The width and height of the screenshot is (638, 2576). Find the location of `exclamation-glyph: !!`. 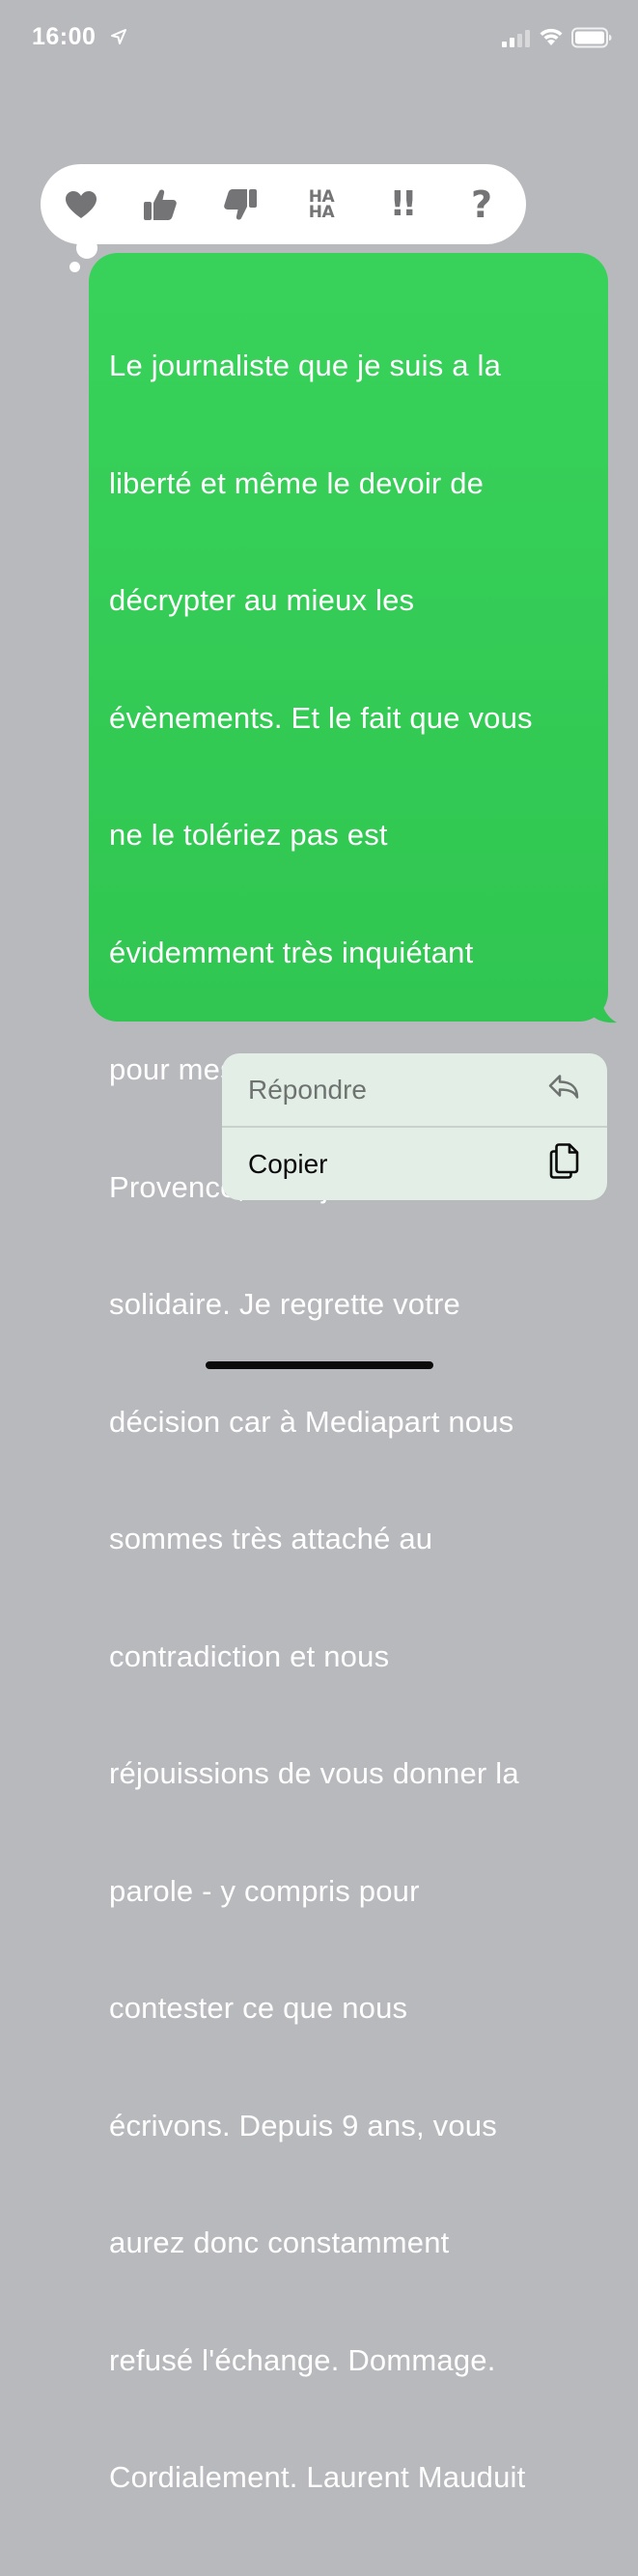

exclamation-glyph: !! is located at coordinates (404, 204).